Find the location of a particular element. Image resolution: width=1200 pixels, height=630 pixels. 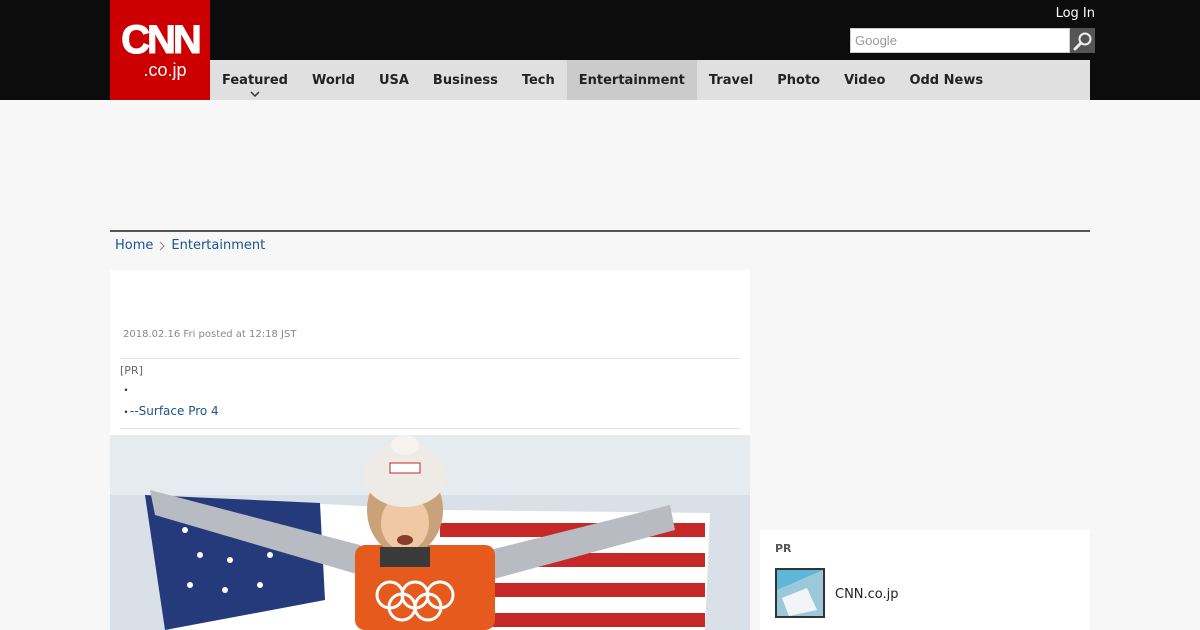

section-divider is located at coordinates (600, 231).